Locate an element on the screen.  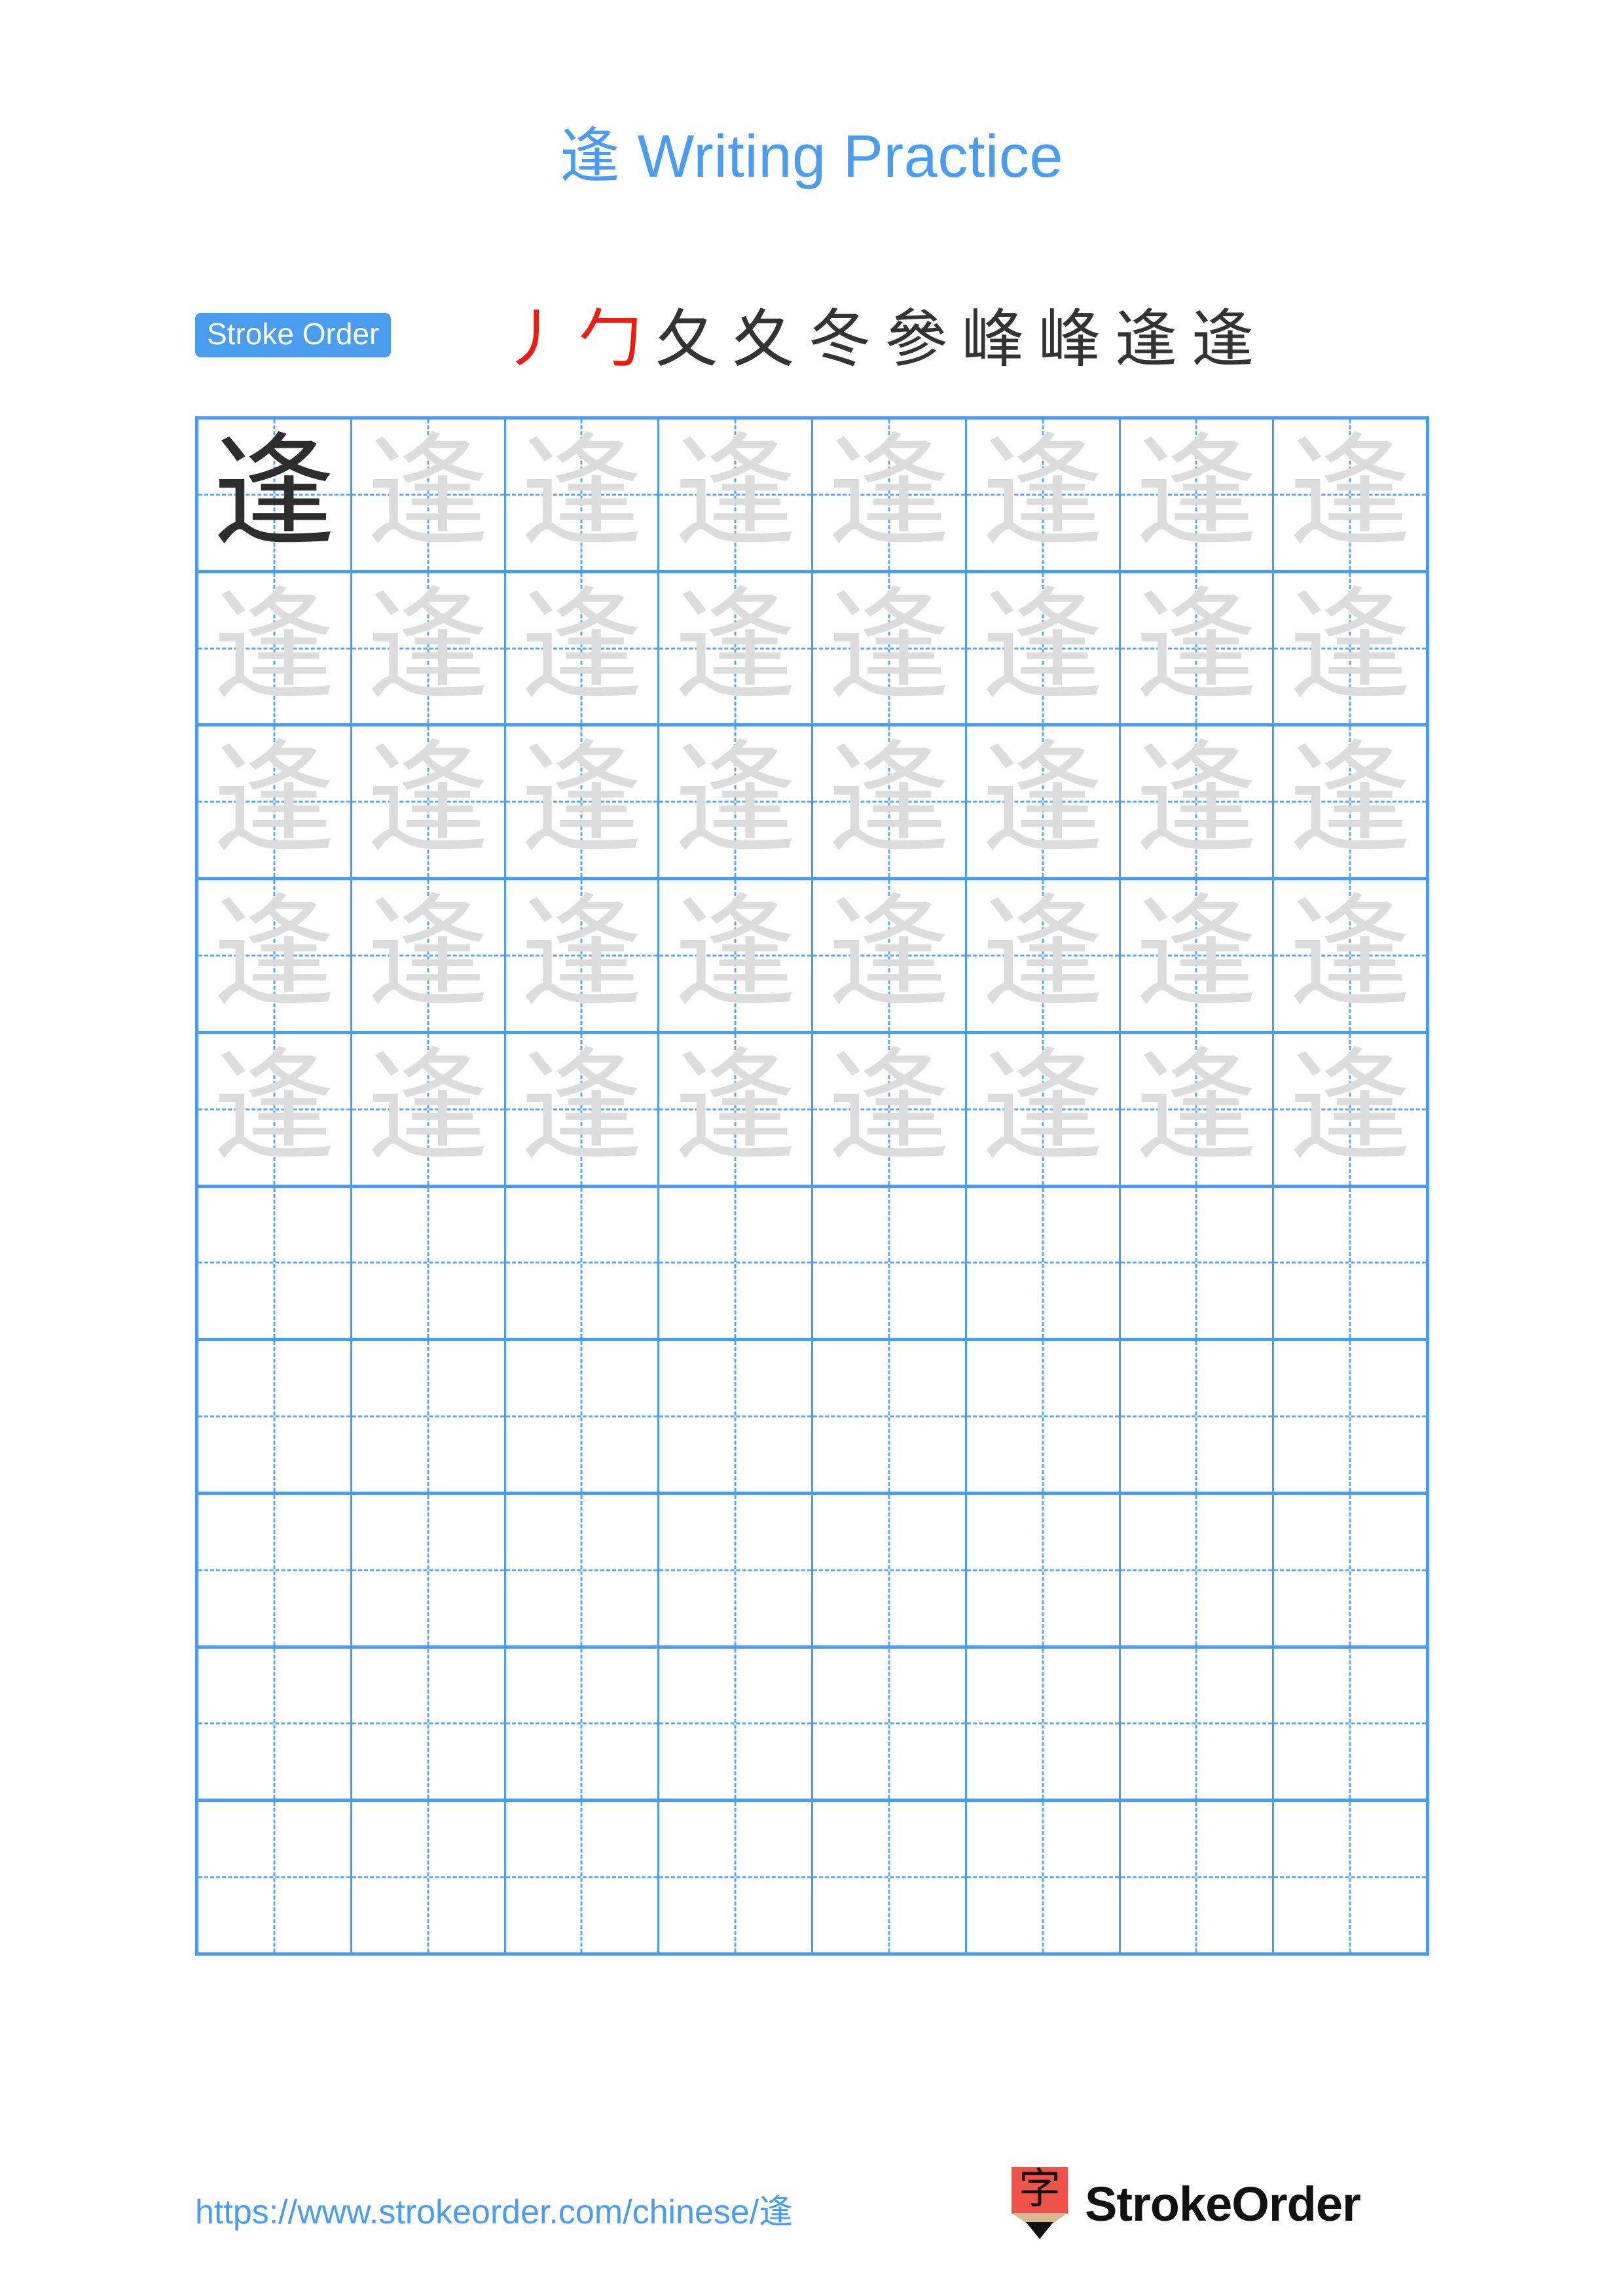
stroke-step-glyph: 參 is located at coordinates (916, 339).